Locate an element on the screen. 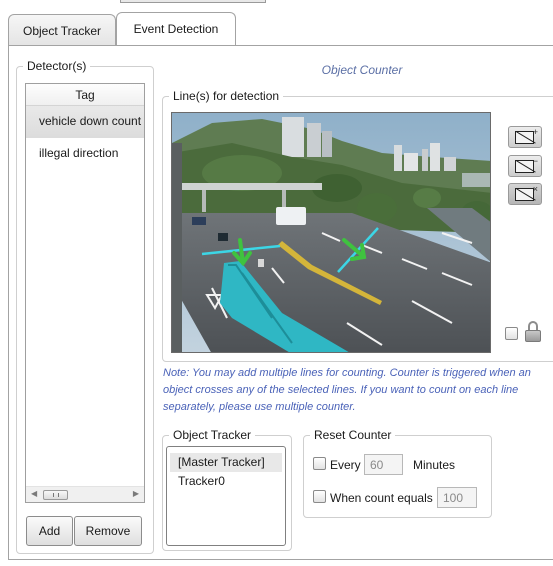 Image resolution: width=553 pixels, height=566 pixels. object-counter-title: Object Counter is located at coordinates (362, 70).